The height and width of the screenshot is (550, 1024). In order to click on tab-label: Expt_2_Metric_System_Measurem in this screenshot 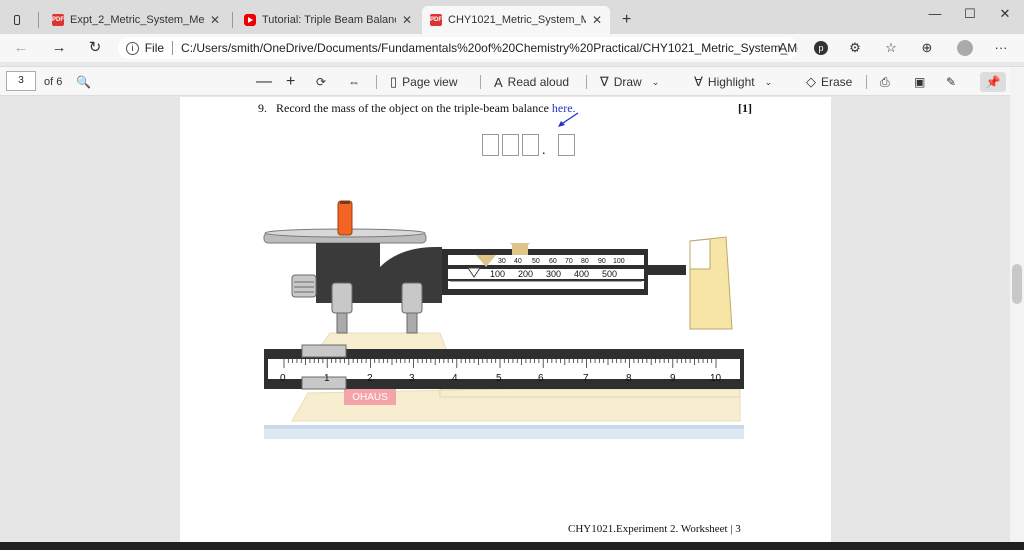, I will do `click(137, 20)`.